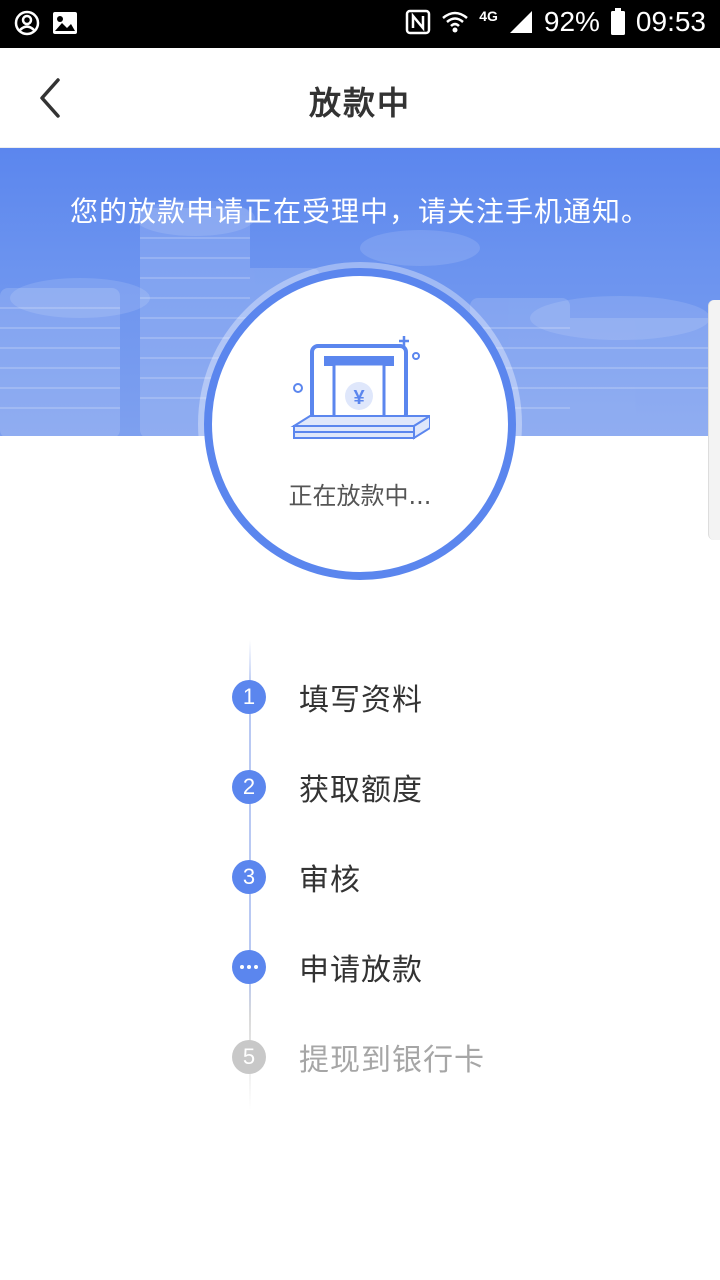 This screenshot has width=720, height=1280. Describe the element at coordinates (418, 22) in the screenshot. I see `nfc-icon` at that location.